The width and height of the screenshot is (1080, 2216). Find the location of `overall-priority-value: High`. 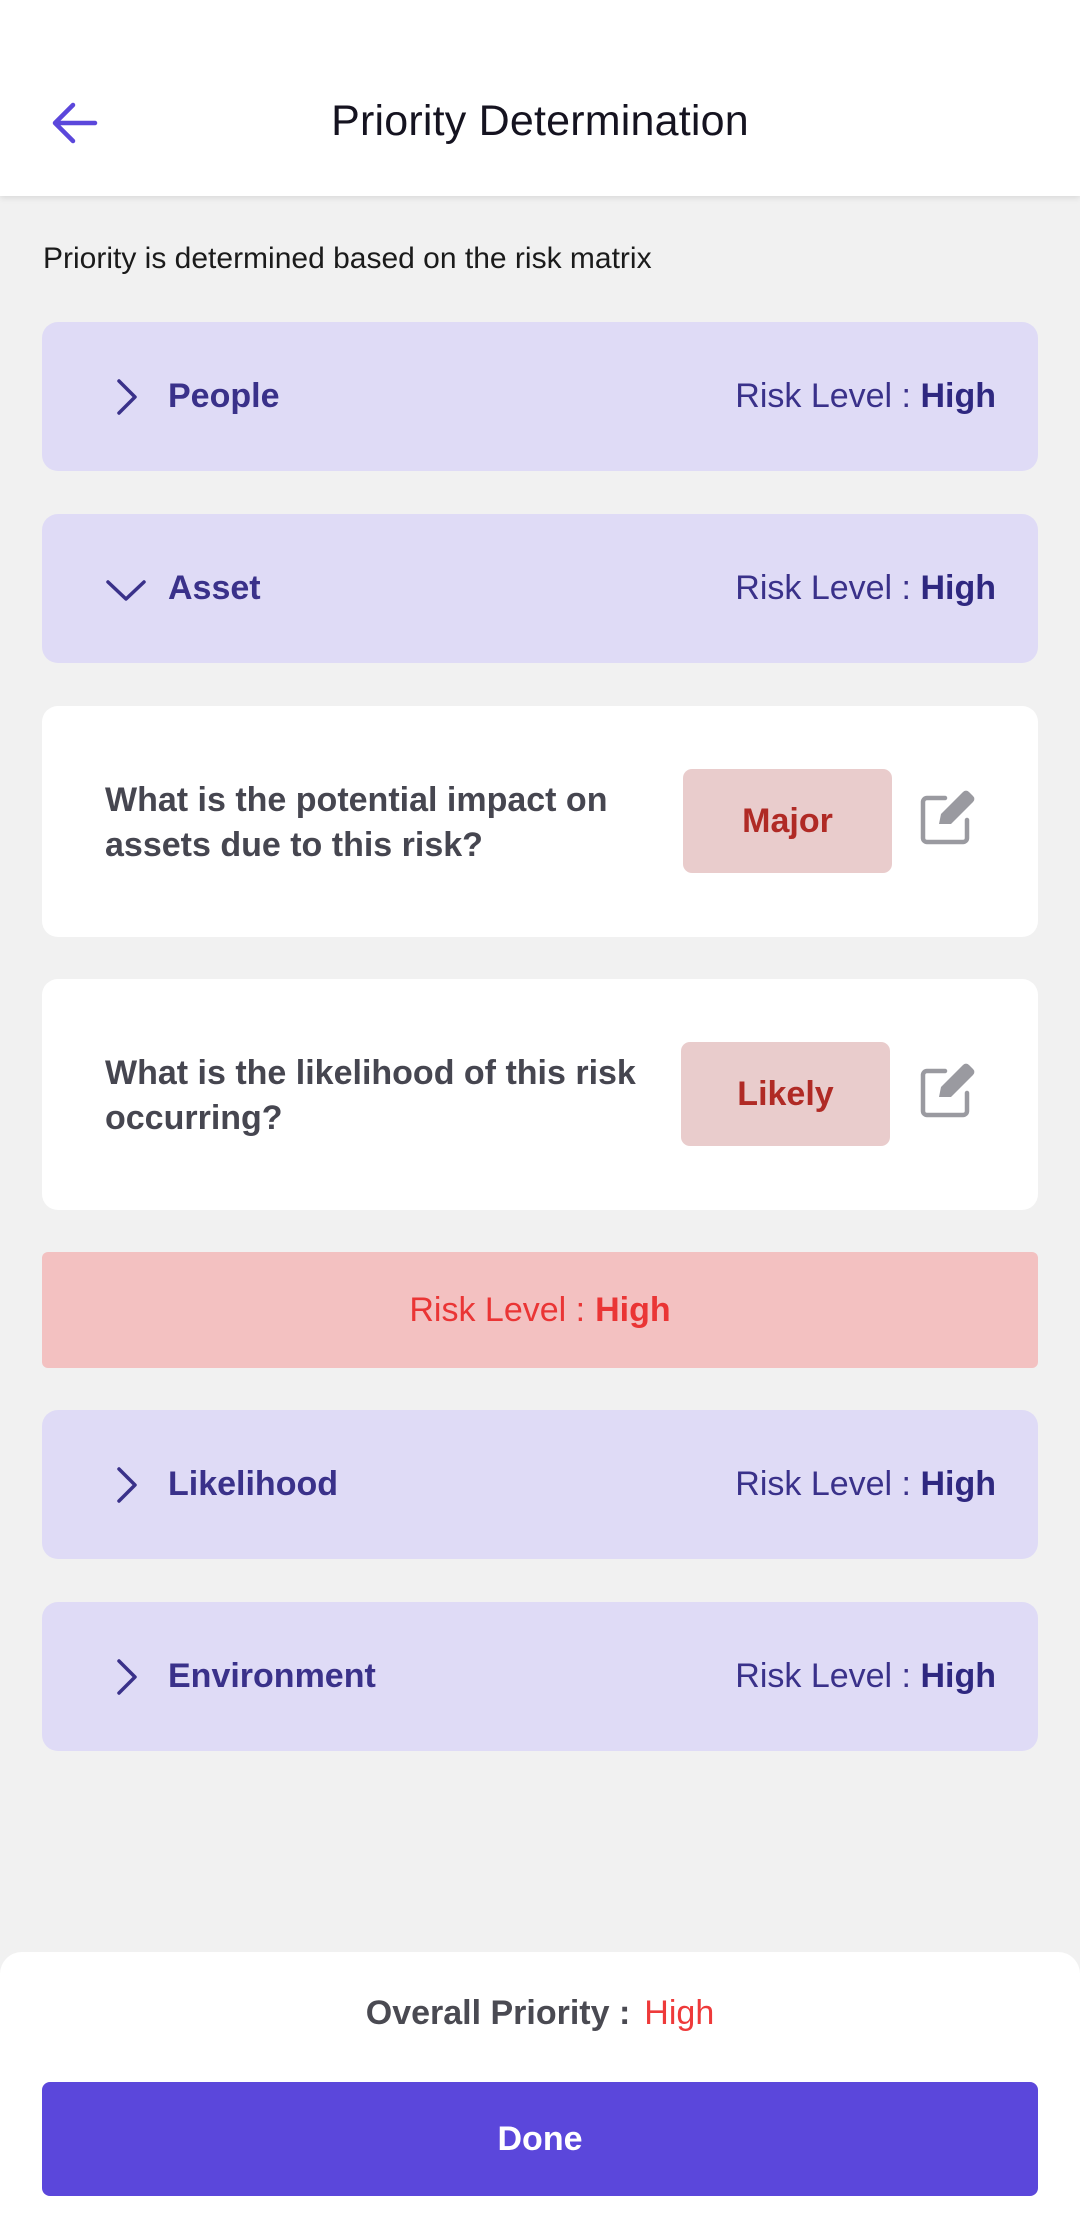

overall-priority-value: High is located at coordinates (679, 2013).